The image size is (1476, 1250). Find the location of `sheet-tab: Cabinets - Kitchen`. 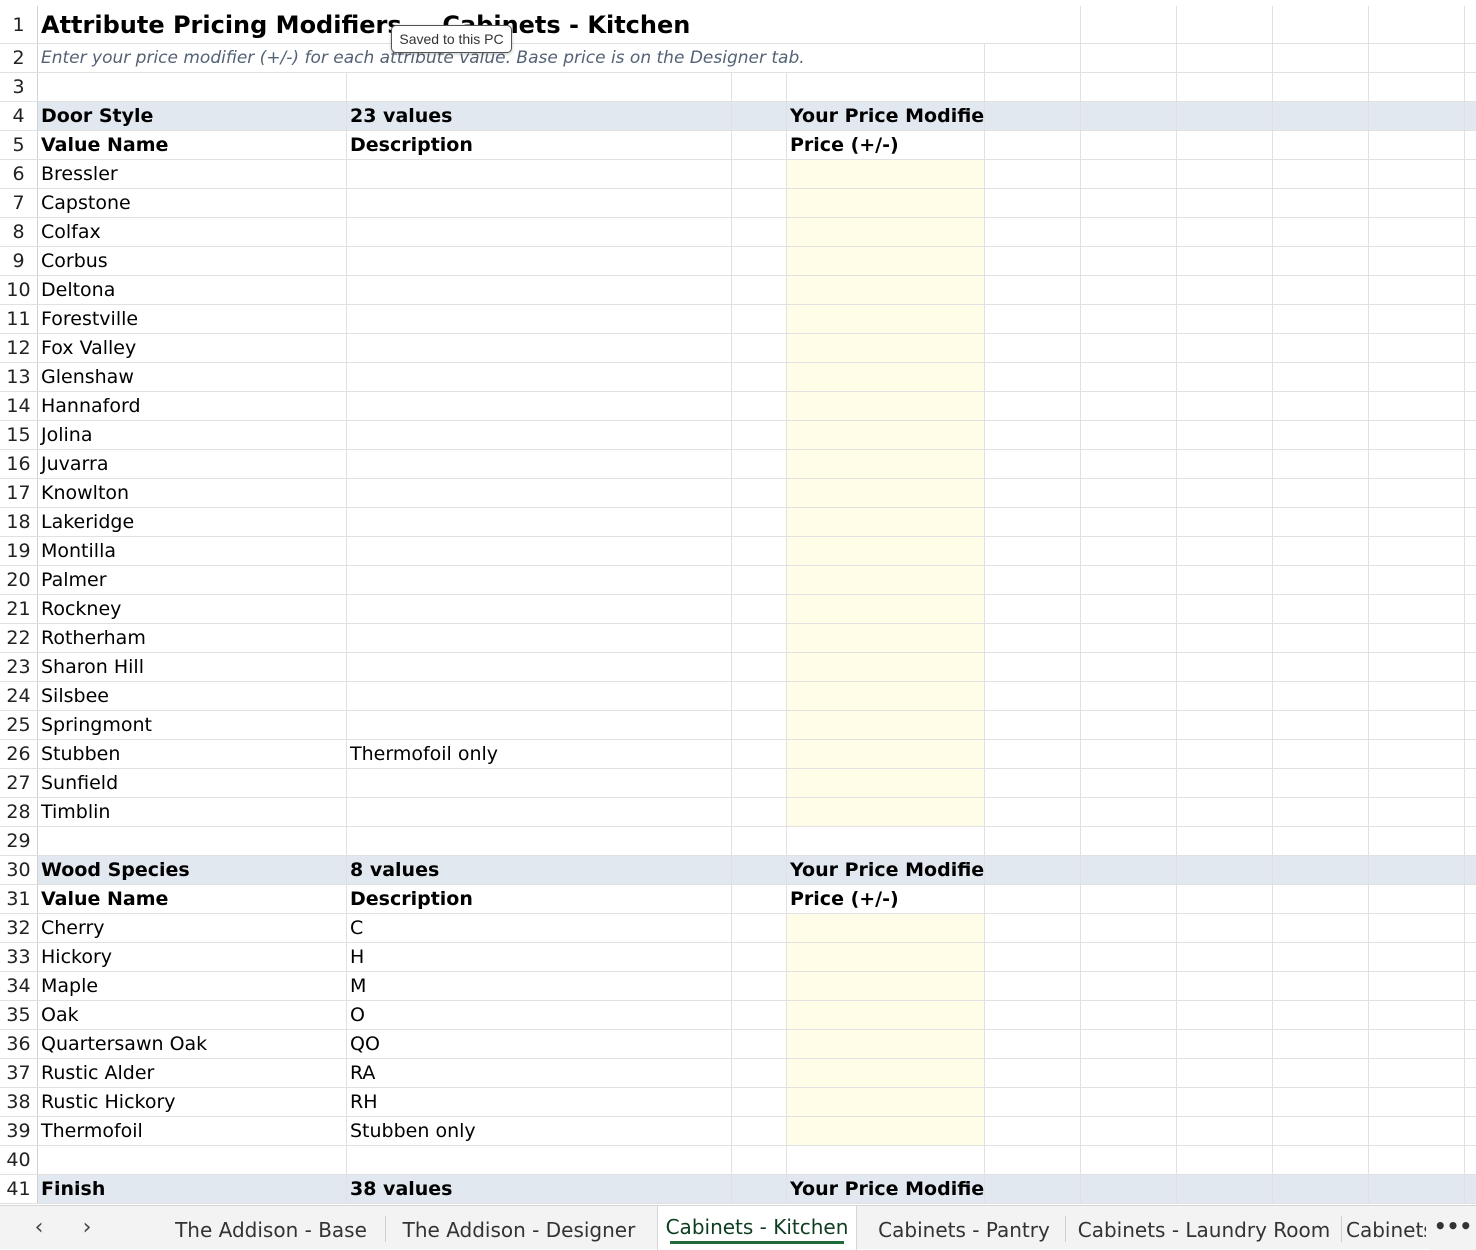

sheet-tab: Cabinets - Kitchen is located at coordinates (757, 1228).